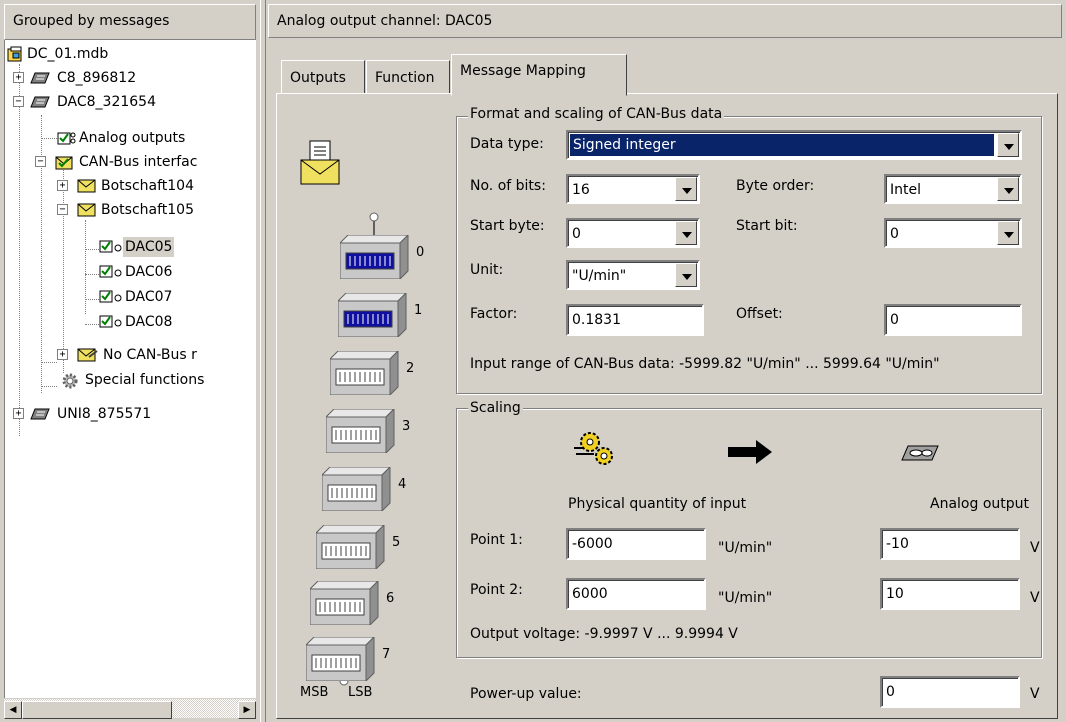 This screenshot has width=1066, height=722. What do you see at coordinates (13, 710) in the screenshot?
I see `scroll-left-button: ◀` at bounding box center [13, 710].